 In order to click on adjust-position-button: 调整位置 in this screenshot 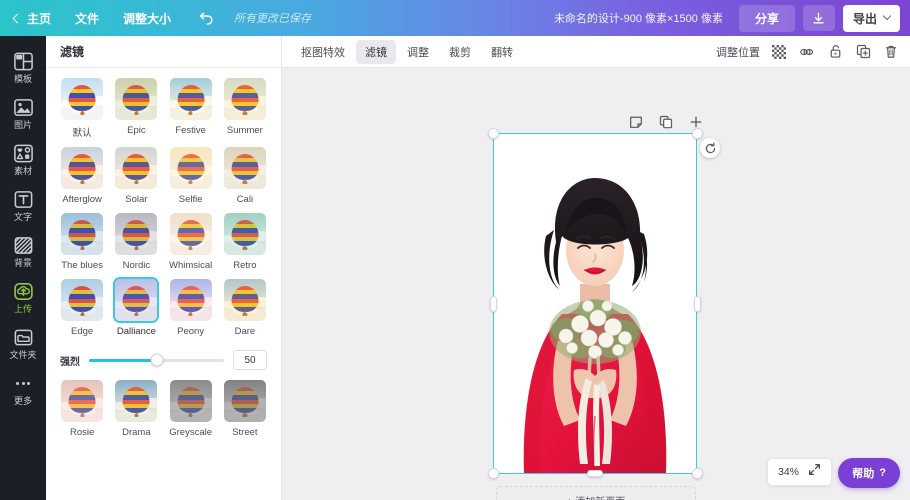, I will do `click(738, 52)`.